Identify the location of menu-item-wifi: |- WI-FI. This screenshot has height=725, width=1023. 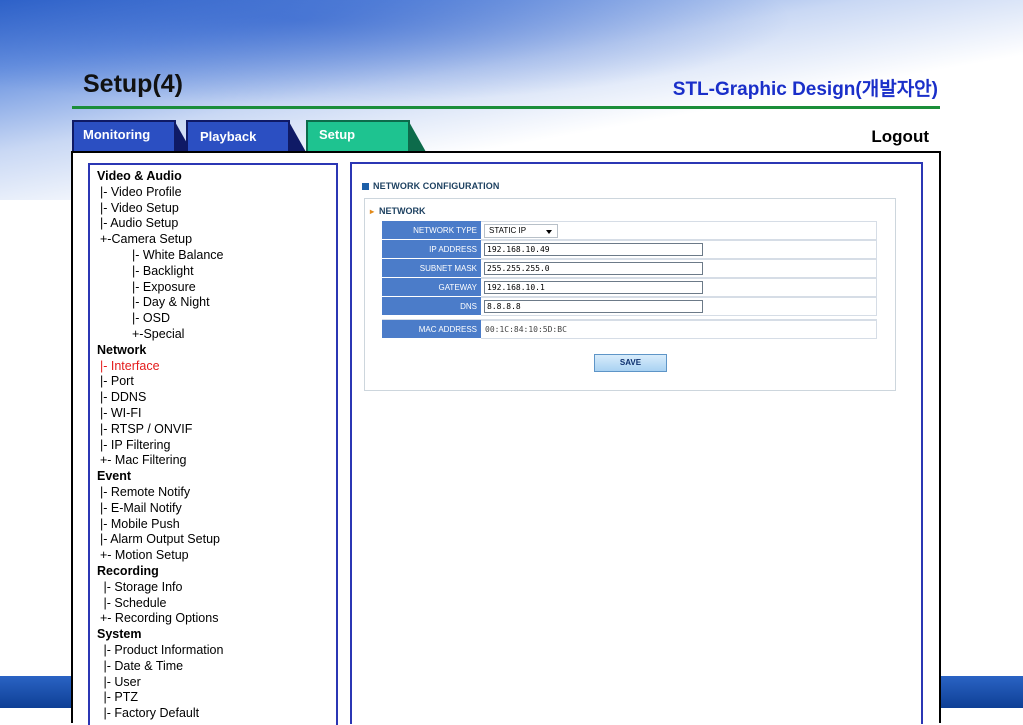
(160, 414).